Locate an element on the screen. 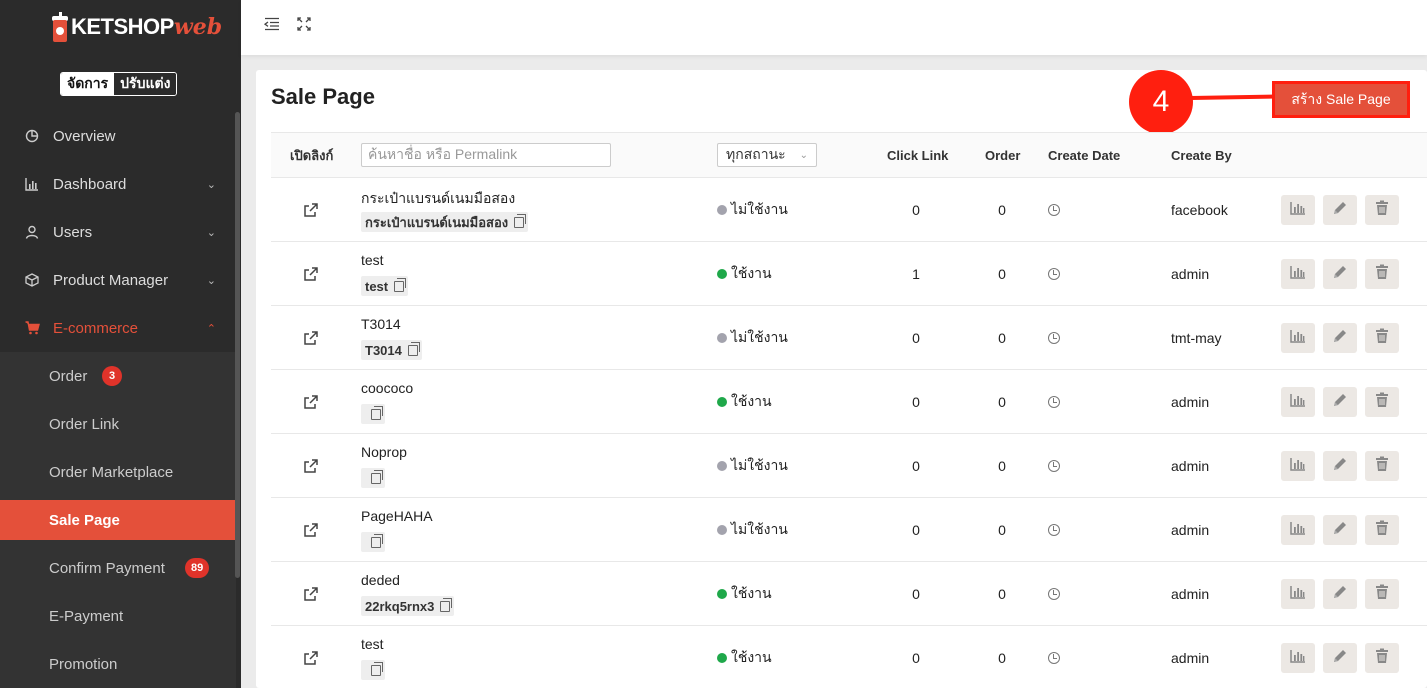 This screenshot has width=1427, height=688. collapse-menu-icon is located at coordinates (272, 24).